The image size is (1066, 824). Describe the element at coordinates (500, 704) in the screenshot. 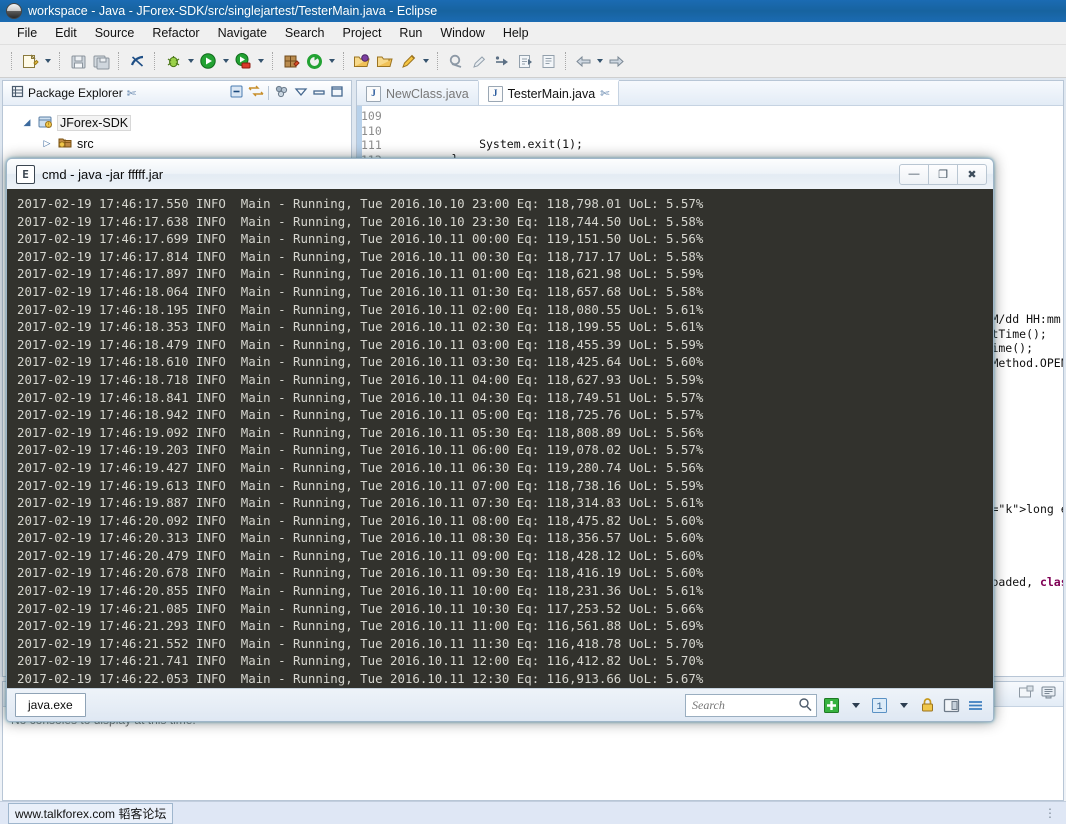

I see `cmd-footer-taskbar: java.exe 1` at that location.